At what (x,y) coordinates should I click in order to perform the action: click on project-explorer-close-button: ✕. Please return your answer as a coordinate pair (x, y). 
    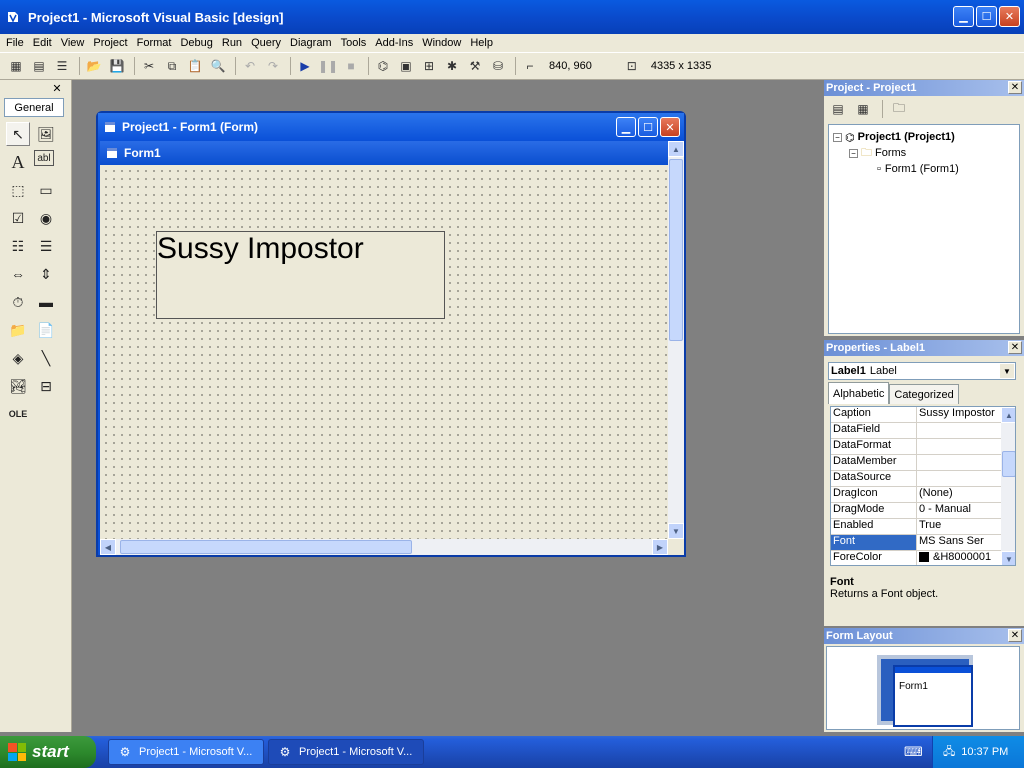
    Looking at the image, I should click on (1015, 87).